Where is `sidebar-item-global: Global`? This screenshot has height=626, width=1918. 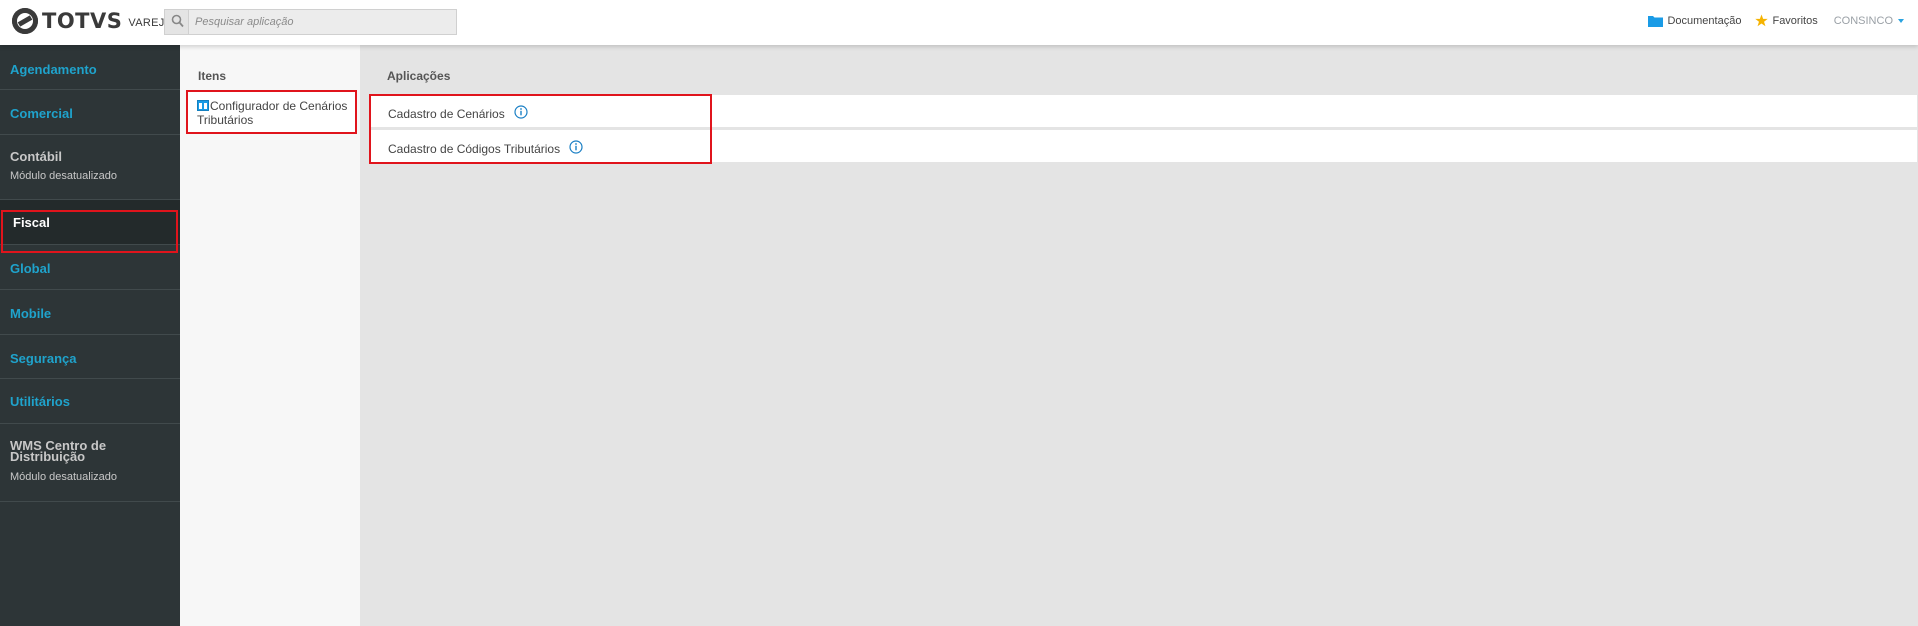 sidebar-item-global: Global is located at coordinates (90, 267).